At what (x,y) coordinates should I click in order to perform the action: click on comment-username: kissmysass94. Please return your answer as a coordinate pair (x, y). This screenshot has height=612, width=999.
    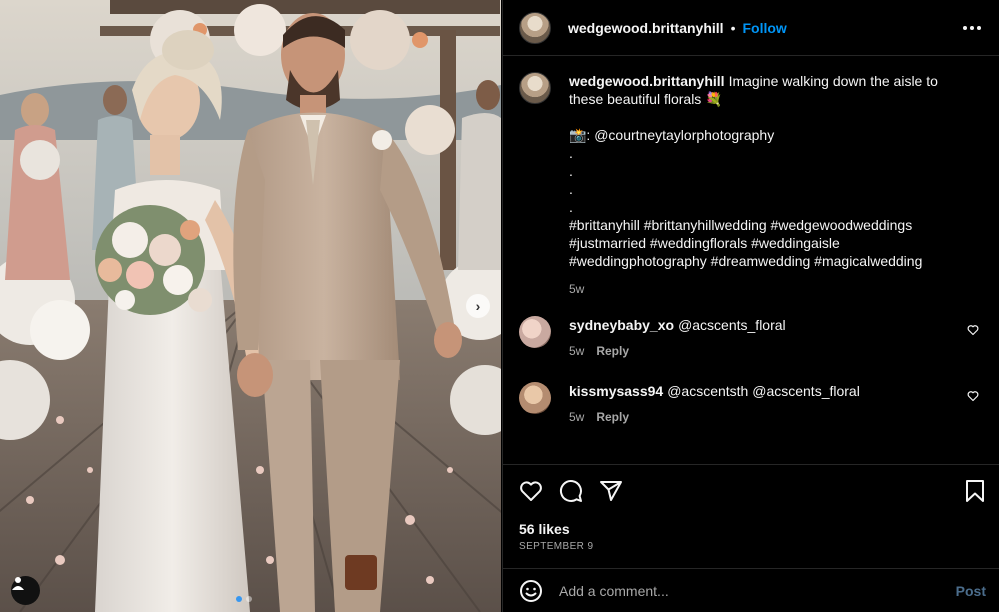
    Looking at the image, I should click on (616, 391).